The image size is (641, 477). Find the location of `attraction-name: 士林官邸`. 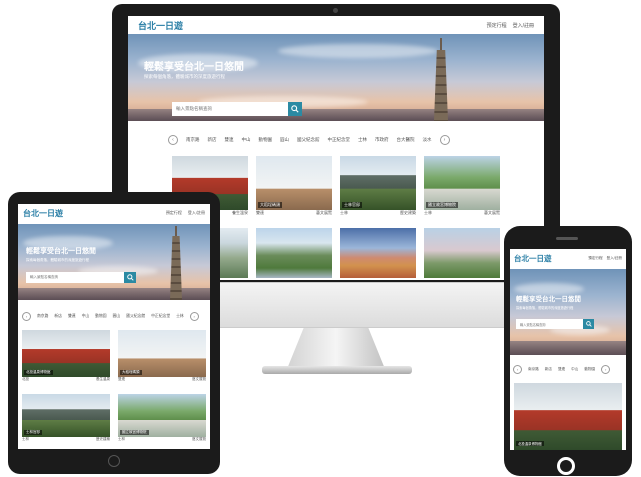

attraction-name: 士林官邸 is located at coordinates (33, 432).